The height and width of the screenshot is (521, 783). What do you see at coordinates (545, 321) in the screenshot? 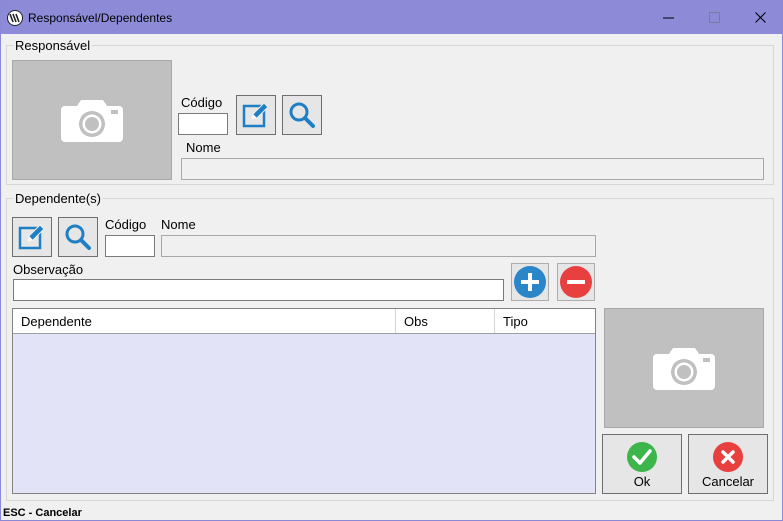
I see `grid-col-tipo: Tipo` at bounding box center [545, 321].